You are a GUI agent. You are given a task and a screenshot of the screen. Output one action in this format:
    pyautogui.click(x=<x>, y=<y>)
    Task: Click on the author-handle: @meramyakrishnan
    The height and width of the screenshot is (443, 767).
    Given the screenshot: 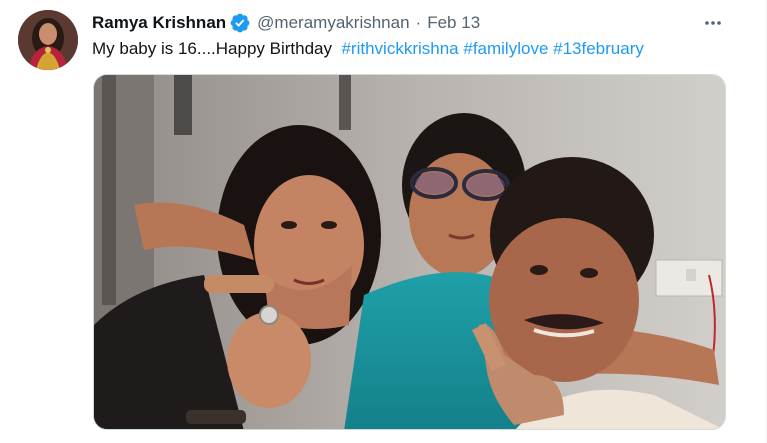 What is the action you would take?
    pyautogui.click(x=333, y=23)
    